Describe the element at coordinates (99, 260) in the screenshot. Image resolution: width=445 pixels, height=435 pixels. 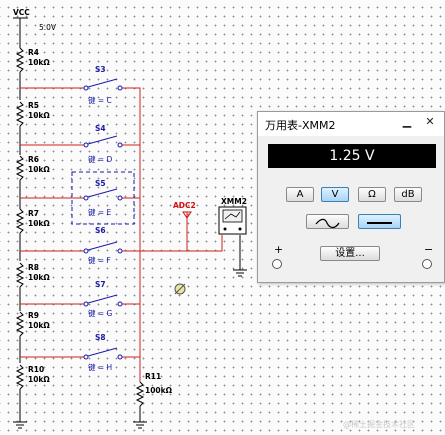
I see `s6-key: 键 = F` at that location.